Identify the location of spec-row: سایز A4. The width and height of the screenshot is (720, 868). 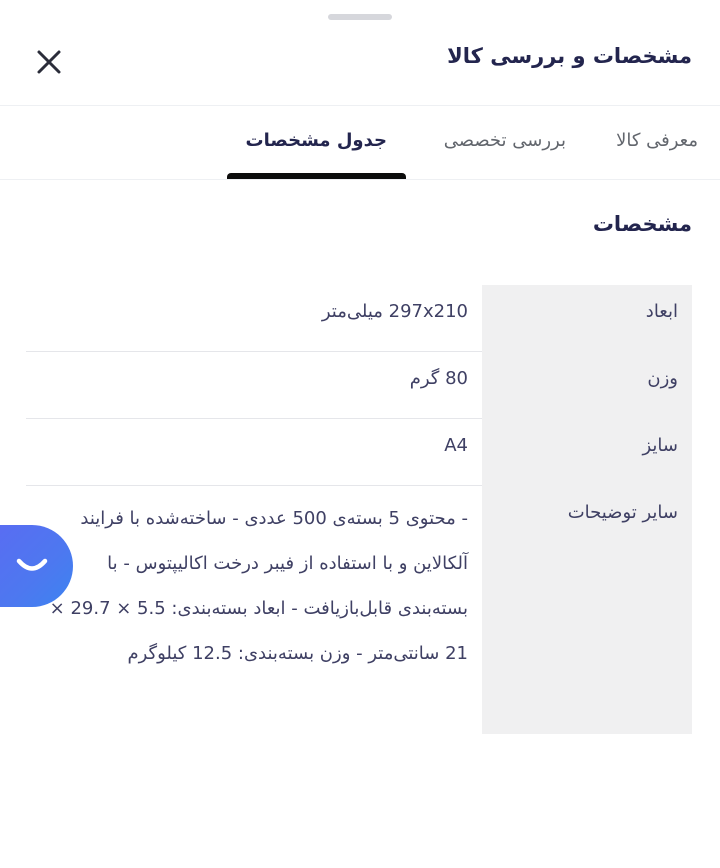
(359, 452).